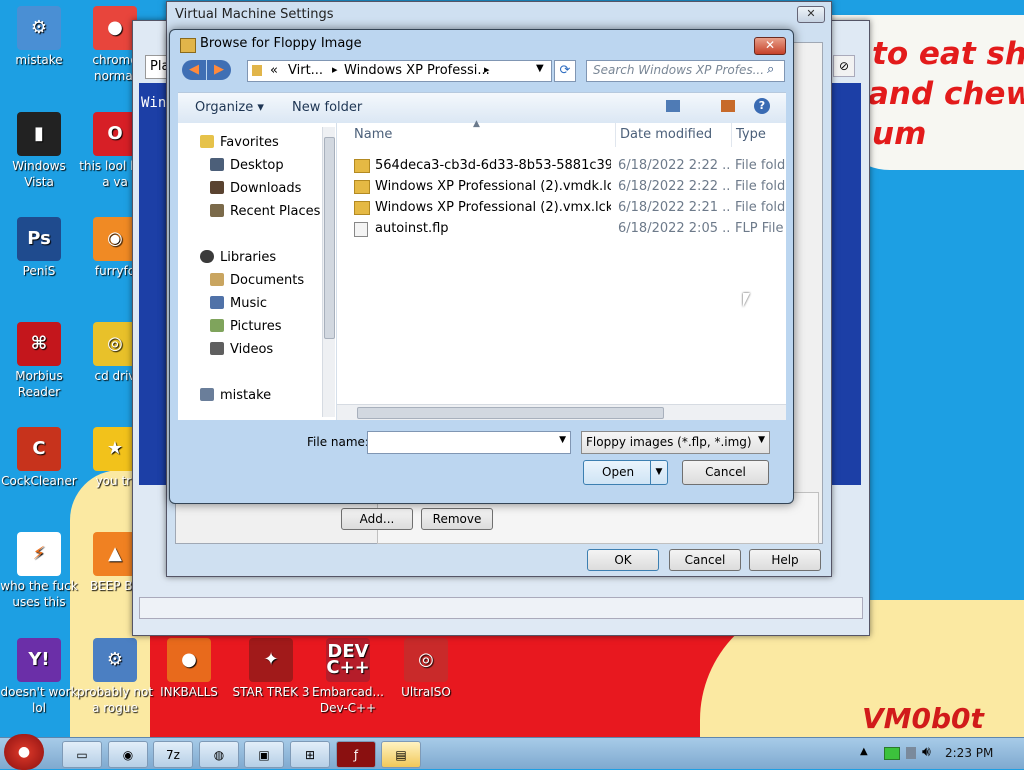 This screenshot has height=770, width=1024. I want to click on bg-vm-text: Win, so click(154, 103).